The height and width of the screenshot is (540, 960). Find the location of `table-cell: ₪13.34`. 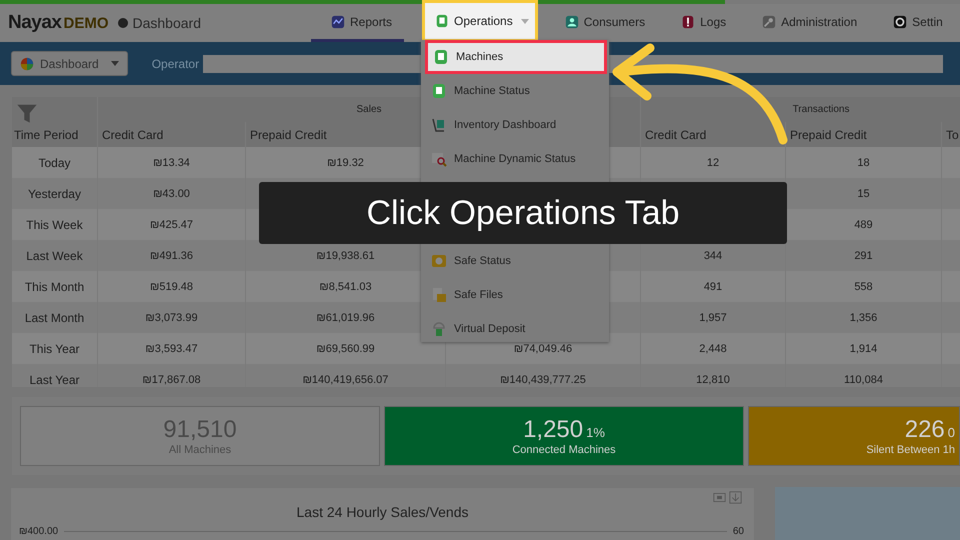

table-cell: ₪13.34 is located at coordinates (171, 162).